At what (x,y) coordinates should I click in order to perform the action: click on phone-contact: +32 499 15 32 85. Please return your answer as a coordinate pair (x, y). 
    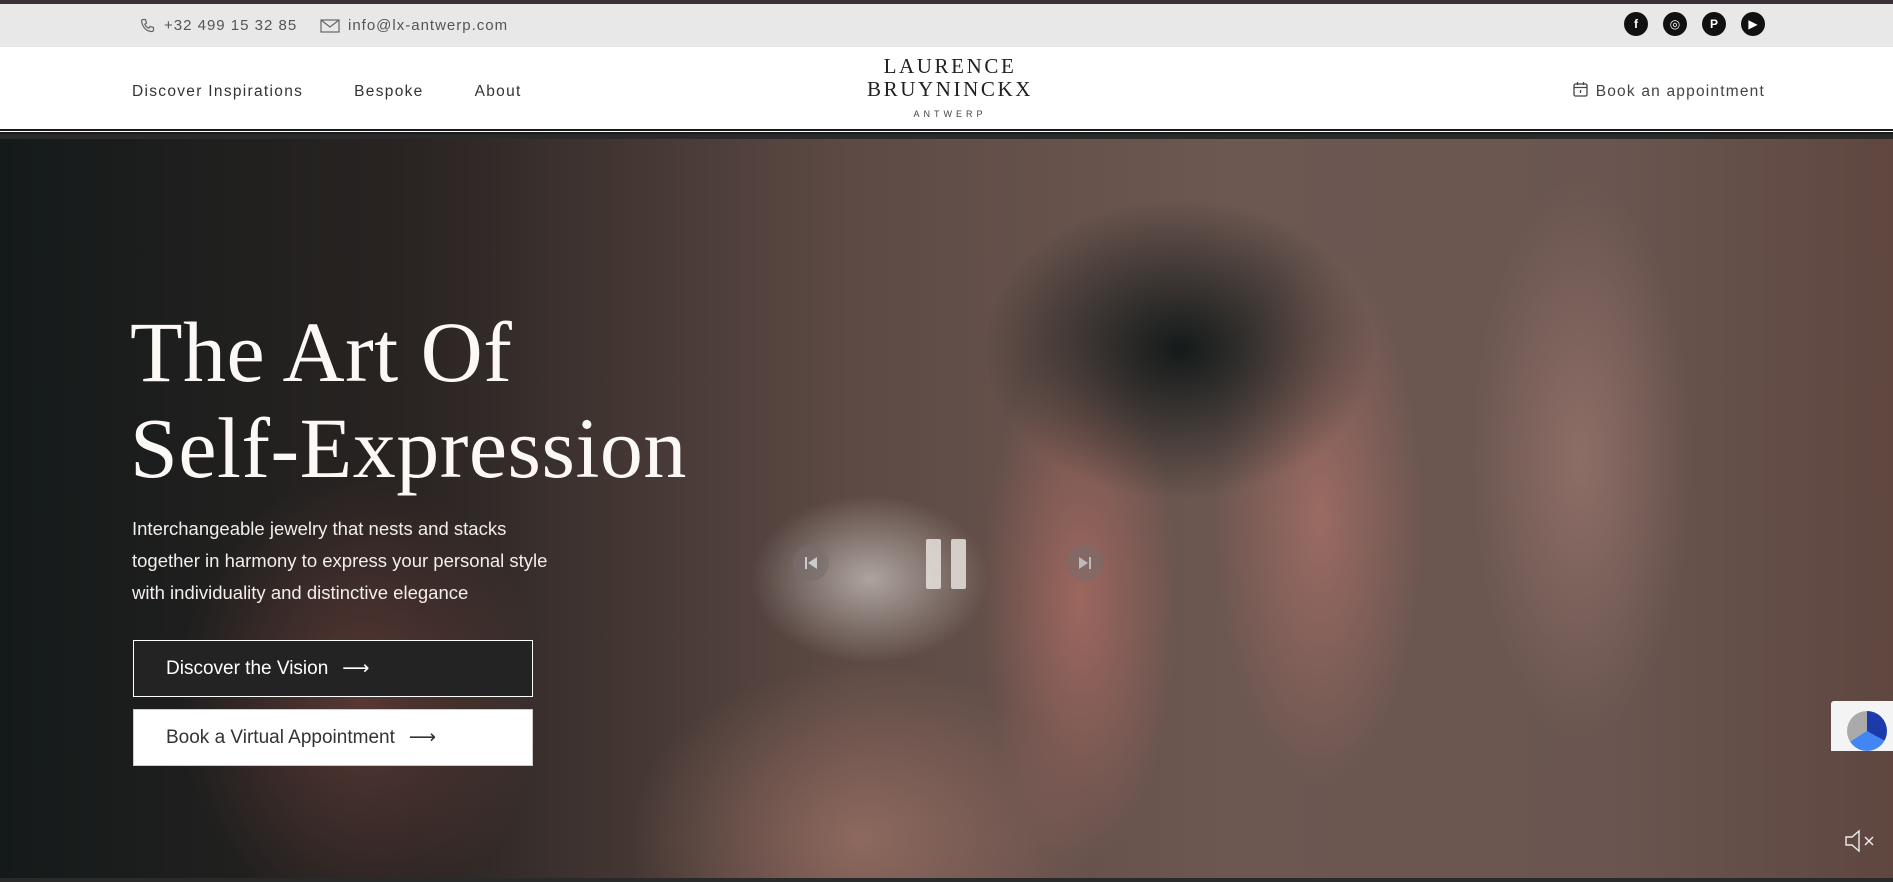
    Looking at the image, I should click on (218, 25).